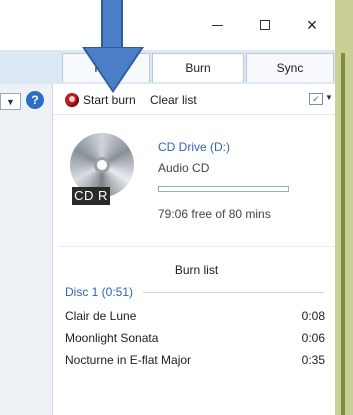  What do you see at coordinates (194, 147) in the screenshot?
I see `drive-name: CD Drive (D:)` at bounding box center [194, 147].